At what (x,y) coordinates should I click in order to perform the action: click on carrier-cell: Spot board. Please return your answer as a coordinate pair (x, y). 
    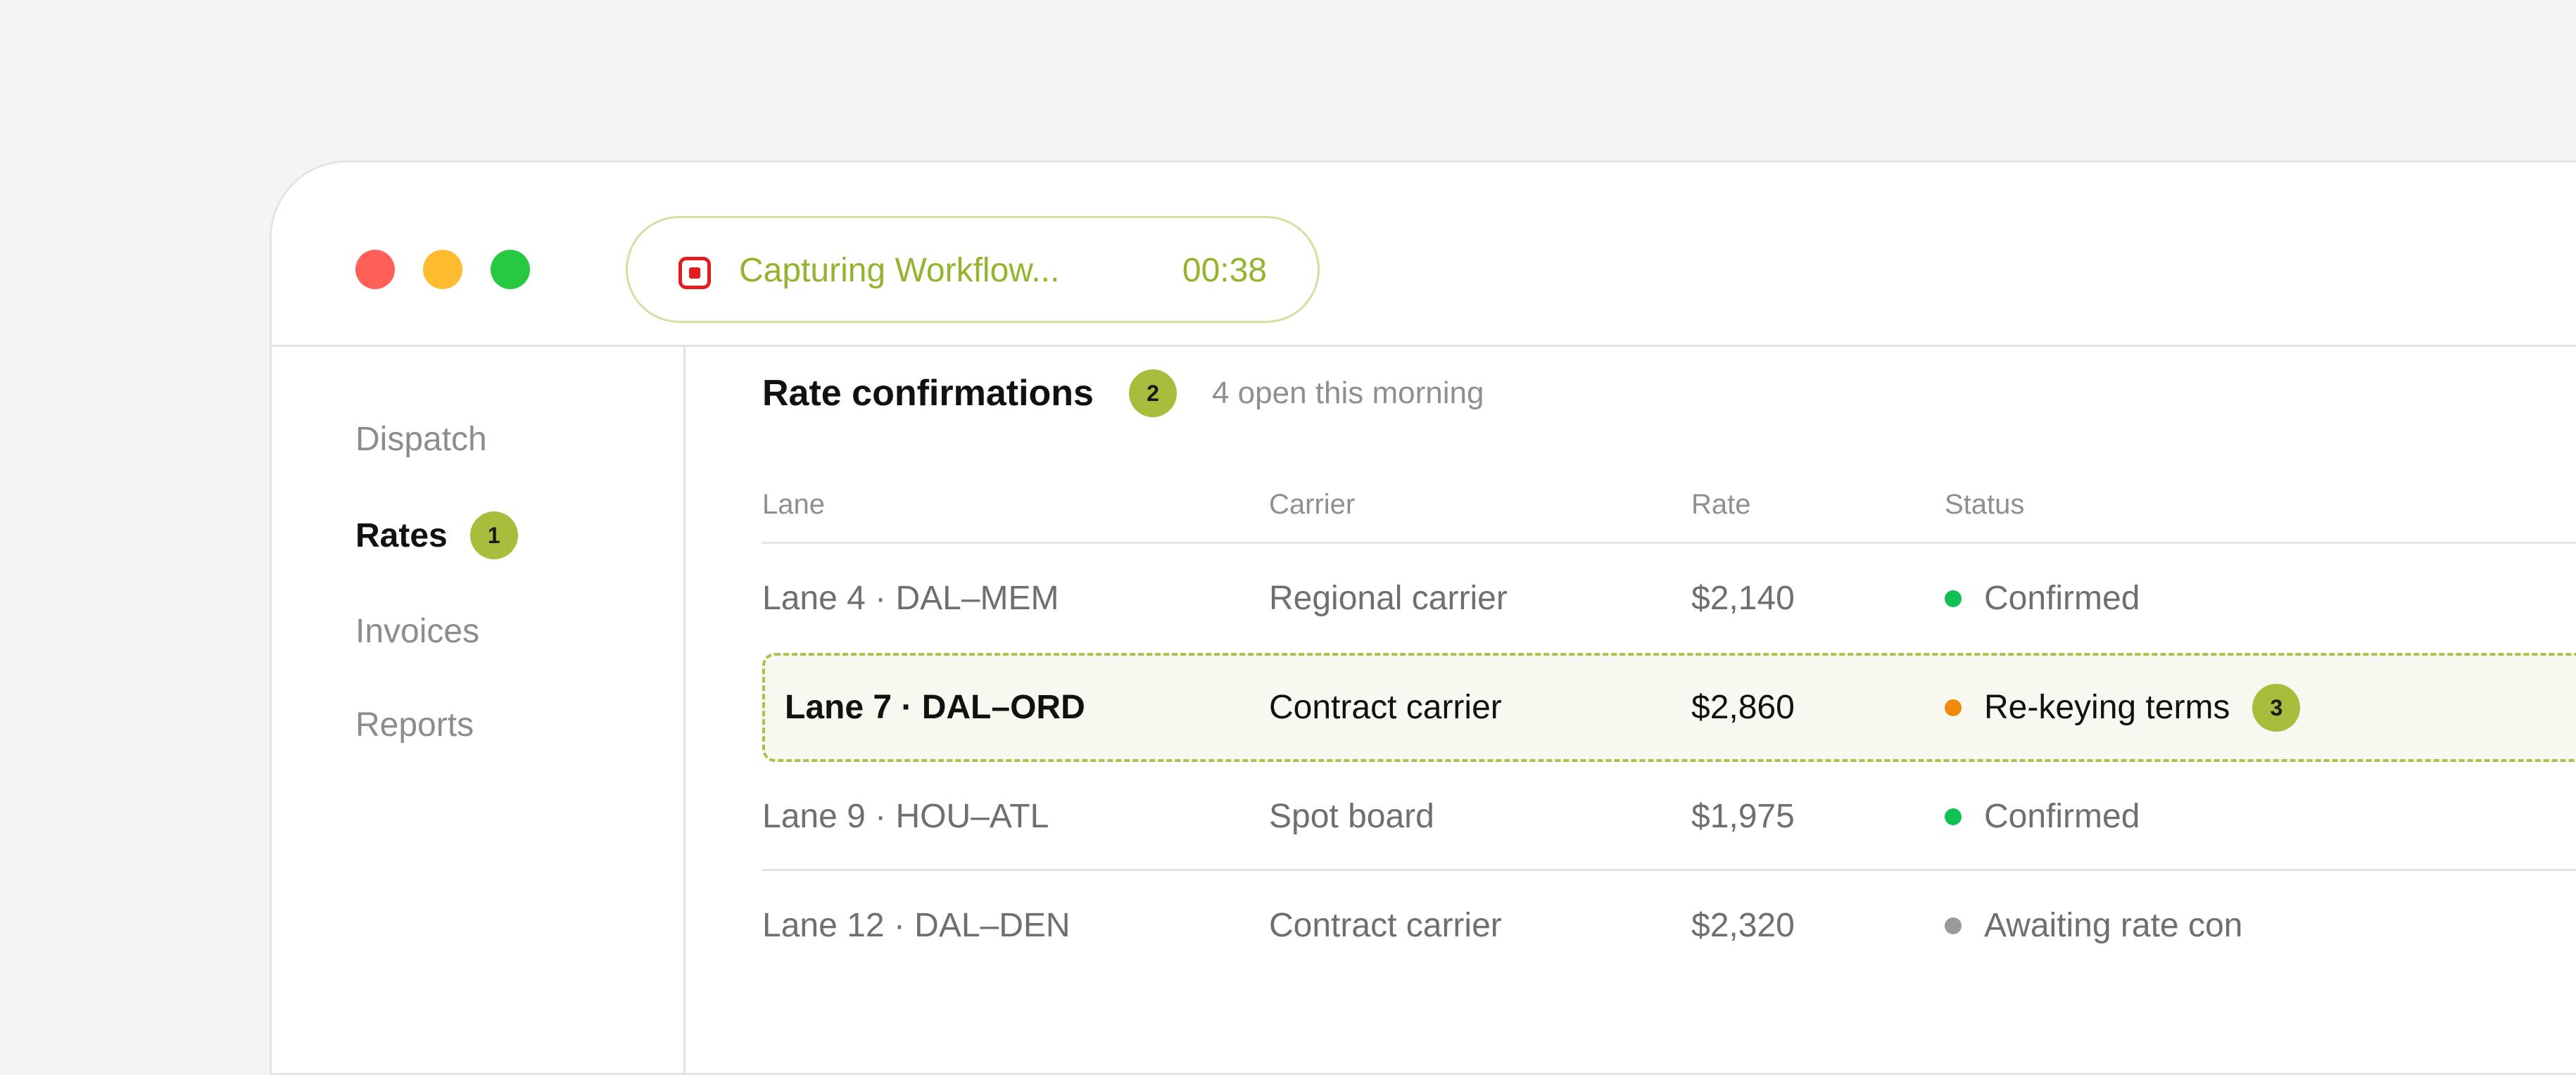
    Looking at the image, I should click on (1351, 817).